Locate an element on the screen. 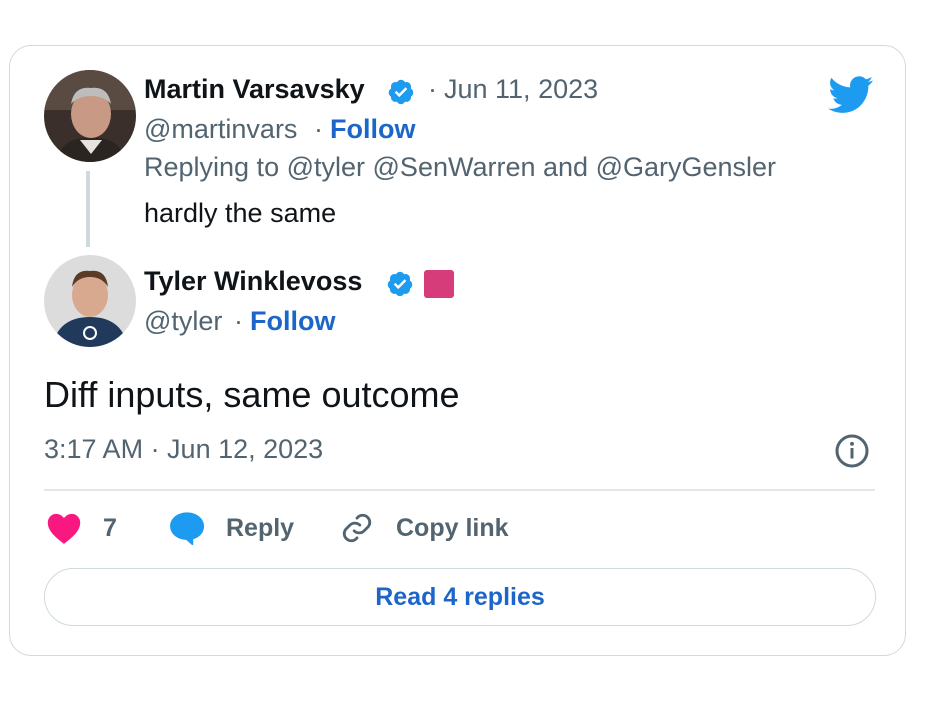 This screenshot has width=952, height=716. like-action: 7 is located at coordinates (81, 528).